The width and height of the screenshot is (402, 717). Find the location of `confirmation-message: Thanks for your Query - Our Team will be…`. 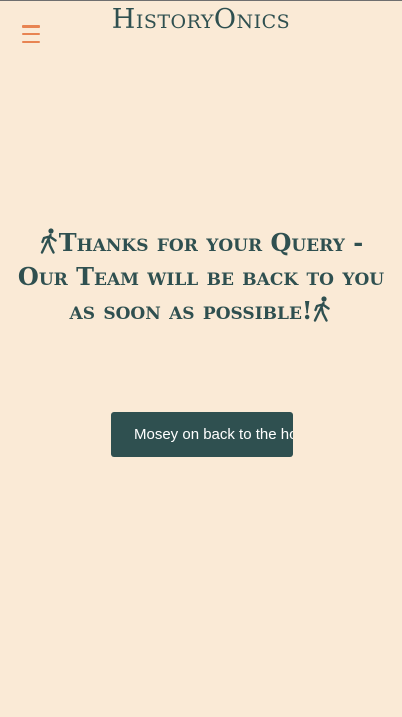

confirmation-message: Thanks for your Query - Our Team will be… is located at coordinates (201, 277).